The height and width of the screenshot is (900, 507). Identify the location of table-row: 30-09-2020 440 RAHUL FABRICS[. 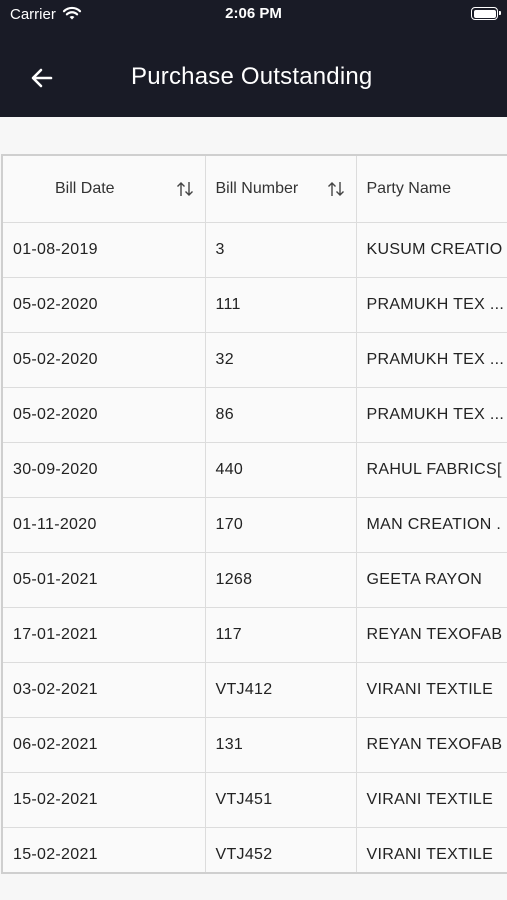
(255, 470).